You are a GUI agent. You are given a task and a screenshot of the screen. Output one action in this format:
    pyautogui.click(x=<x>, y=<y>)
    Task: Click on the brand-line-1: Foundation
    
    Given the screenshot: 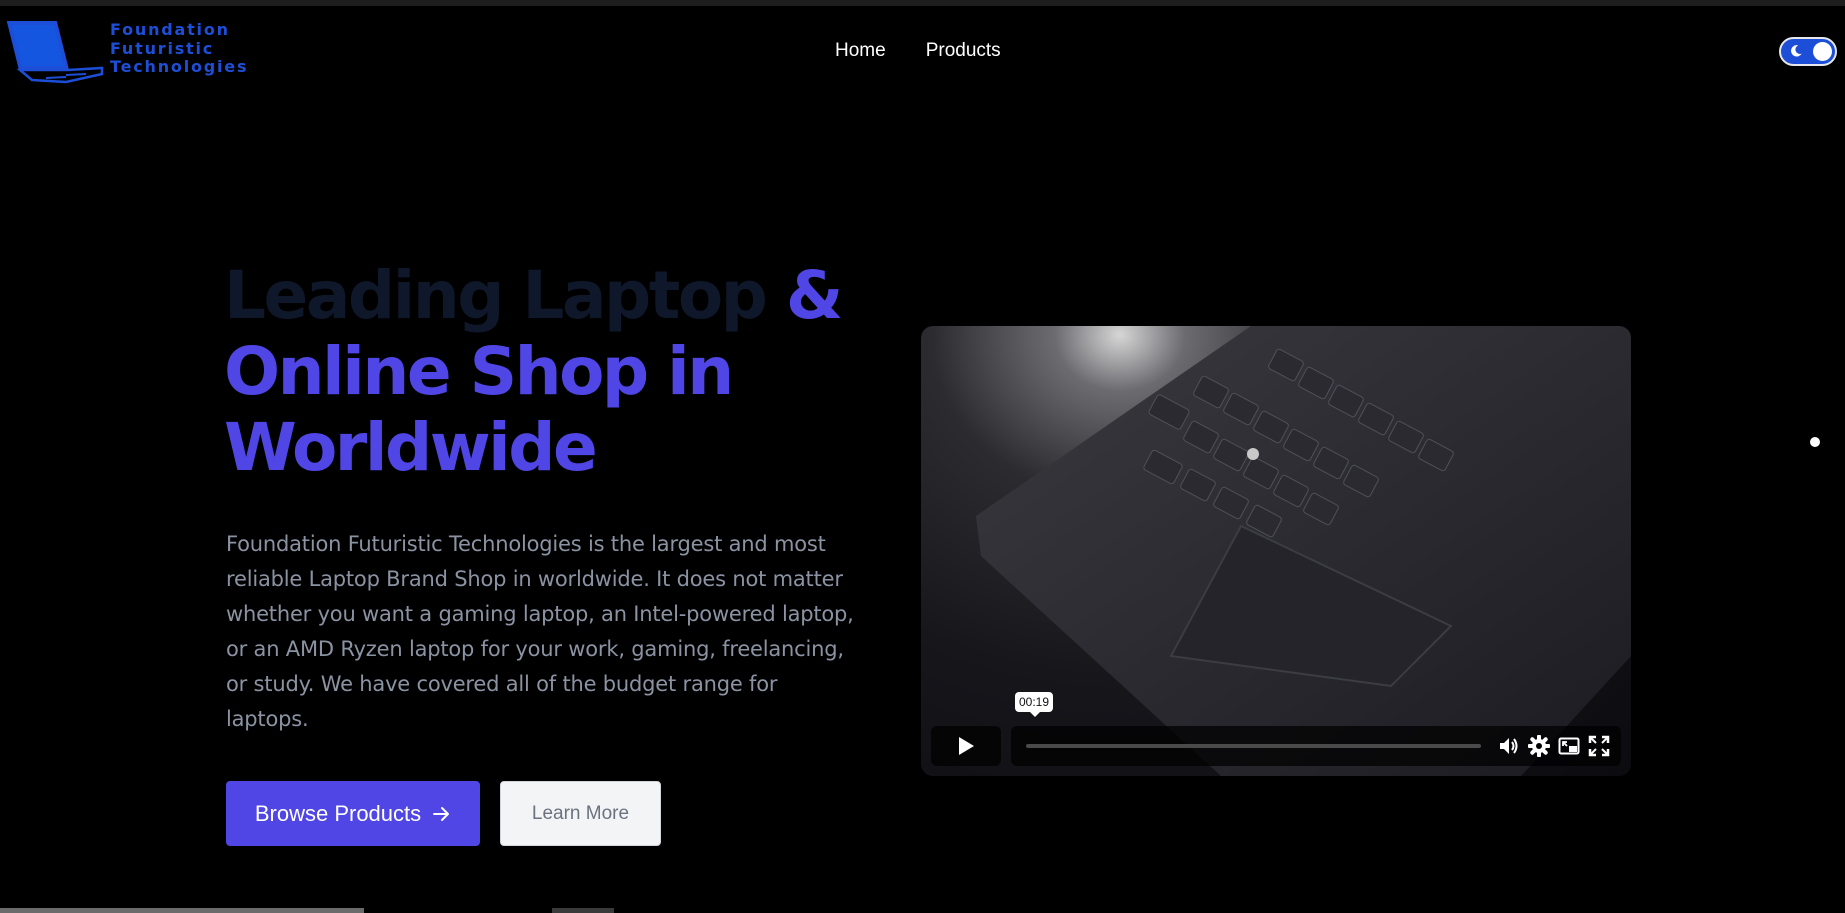 What is the action you would take?
    pyautogui.click(x=170, y=29)
    